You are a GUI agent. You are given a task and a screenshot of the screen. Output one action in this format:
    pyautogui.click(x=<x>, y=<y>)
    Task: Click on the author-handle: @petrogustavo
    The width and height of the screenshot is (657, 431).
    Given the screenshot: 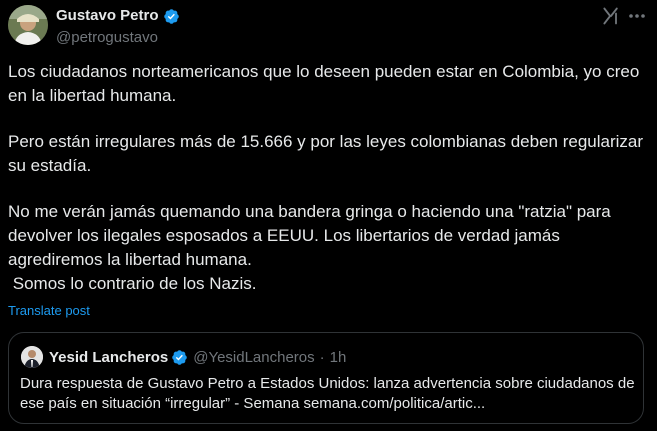 What is the action you would take?
    pyautogui.click(x=118, y=38)
    